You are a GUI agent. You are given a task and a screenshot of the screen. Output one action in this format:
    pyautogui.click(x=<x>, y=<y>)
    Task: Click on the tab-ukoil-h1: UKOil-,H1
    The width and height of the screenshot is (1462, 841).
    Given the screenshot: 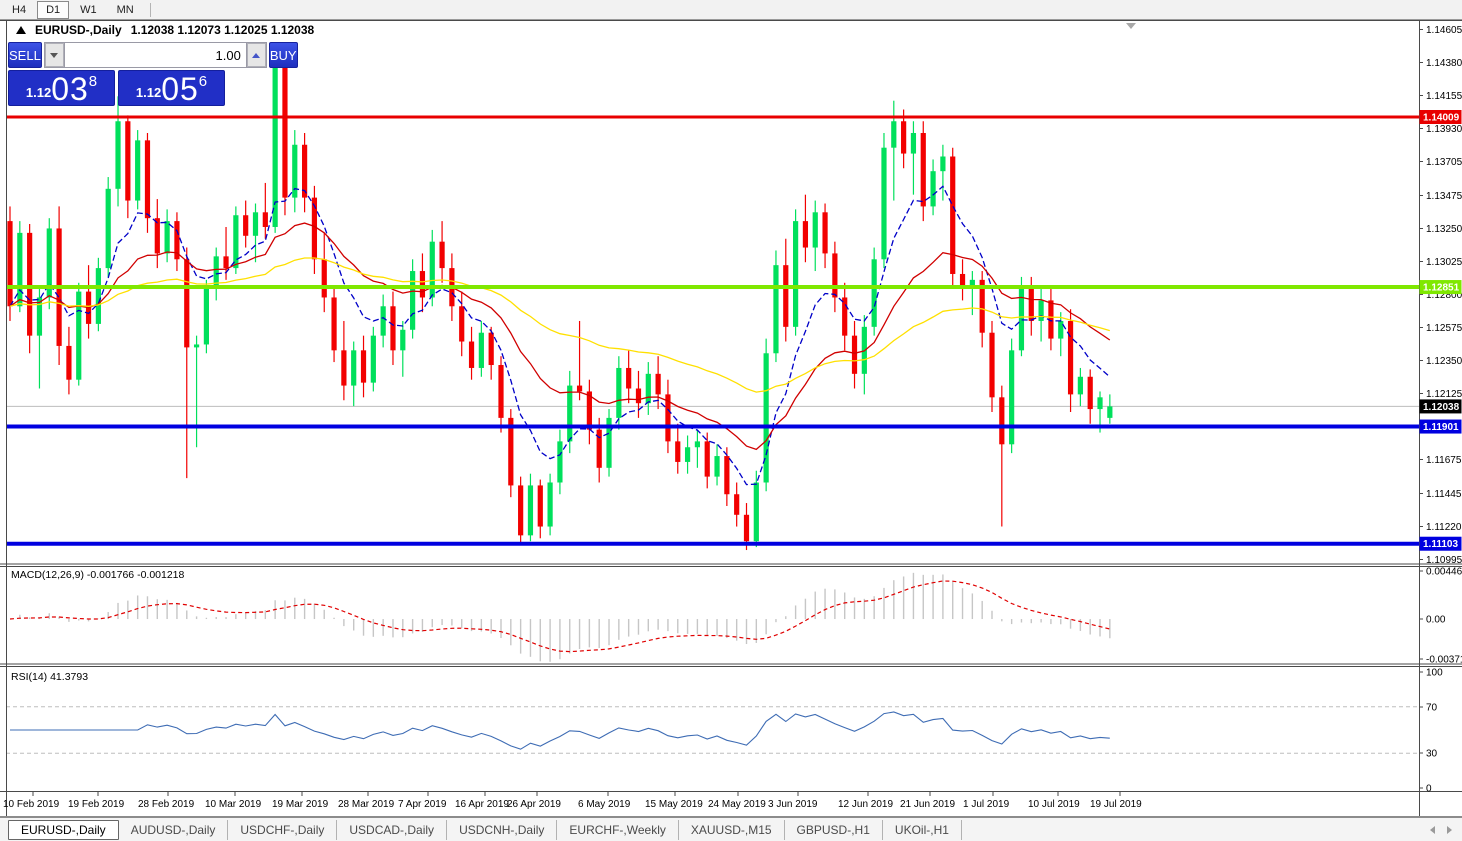 What is the action you would take?
    pyautogui.click(x=922, y=829)
    